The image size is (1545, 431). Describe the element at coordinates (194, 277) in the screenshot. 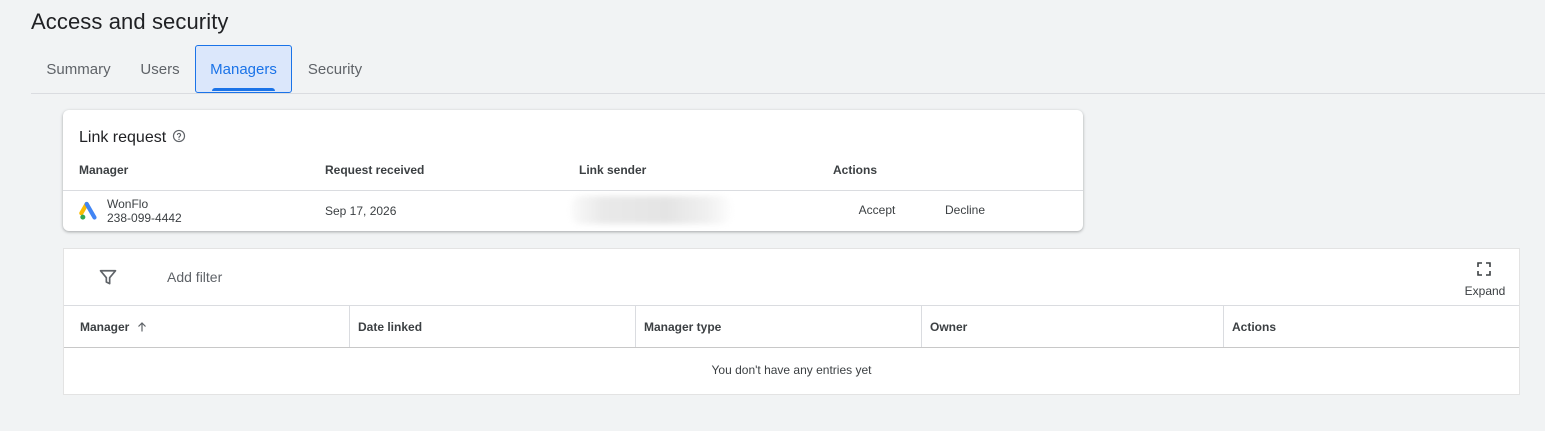

I see `add-filter-button: Add filter` at that location.